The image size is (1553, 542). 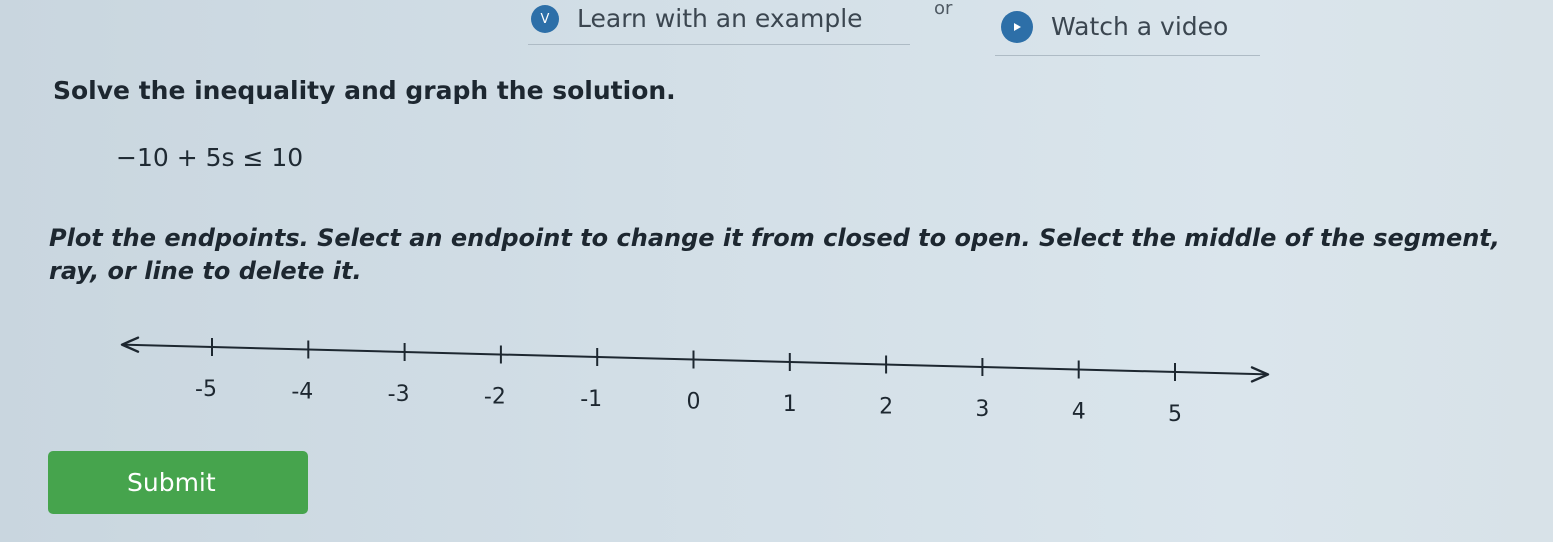 I want to click on tick-label: 5, so click(x=1175, y=414).